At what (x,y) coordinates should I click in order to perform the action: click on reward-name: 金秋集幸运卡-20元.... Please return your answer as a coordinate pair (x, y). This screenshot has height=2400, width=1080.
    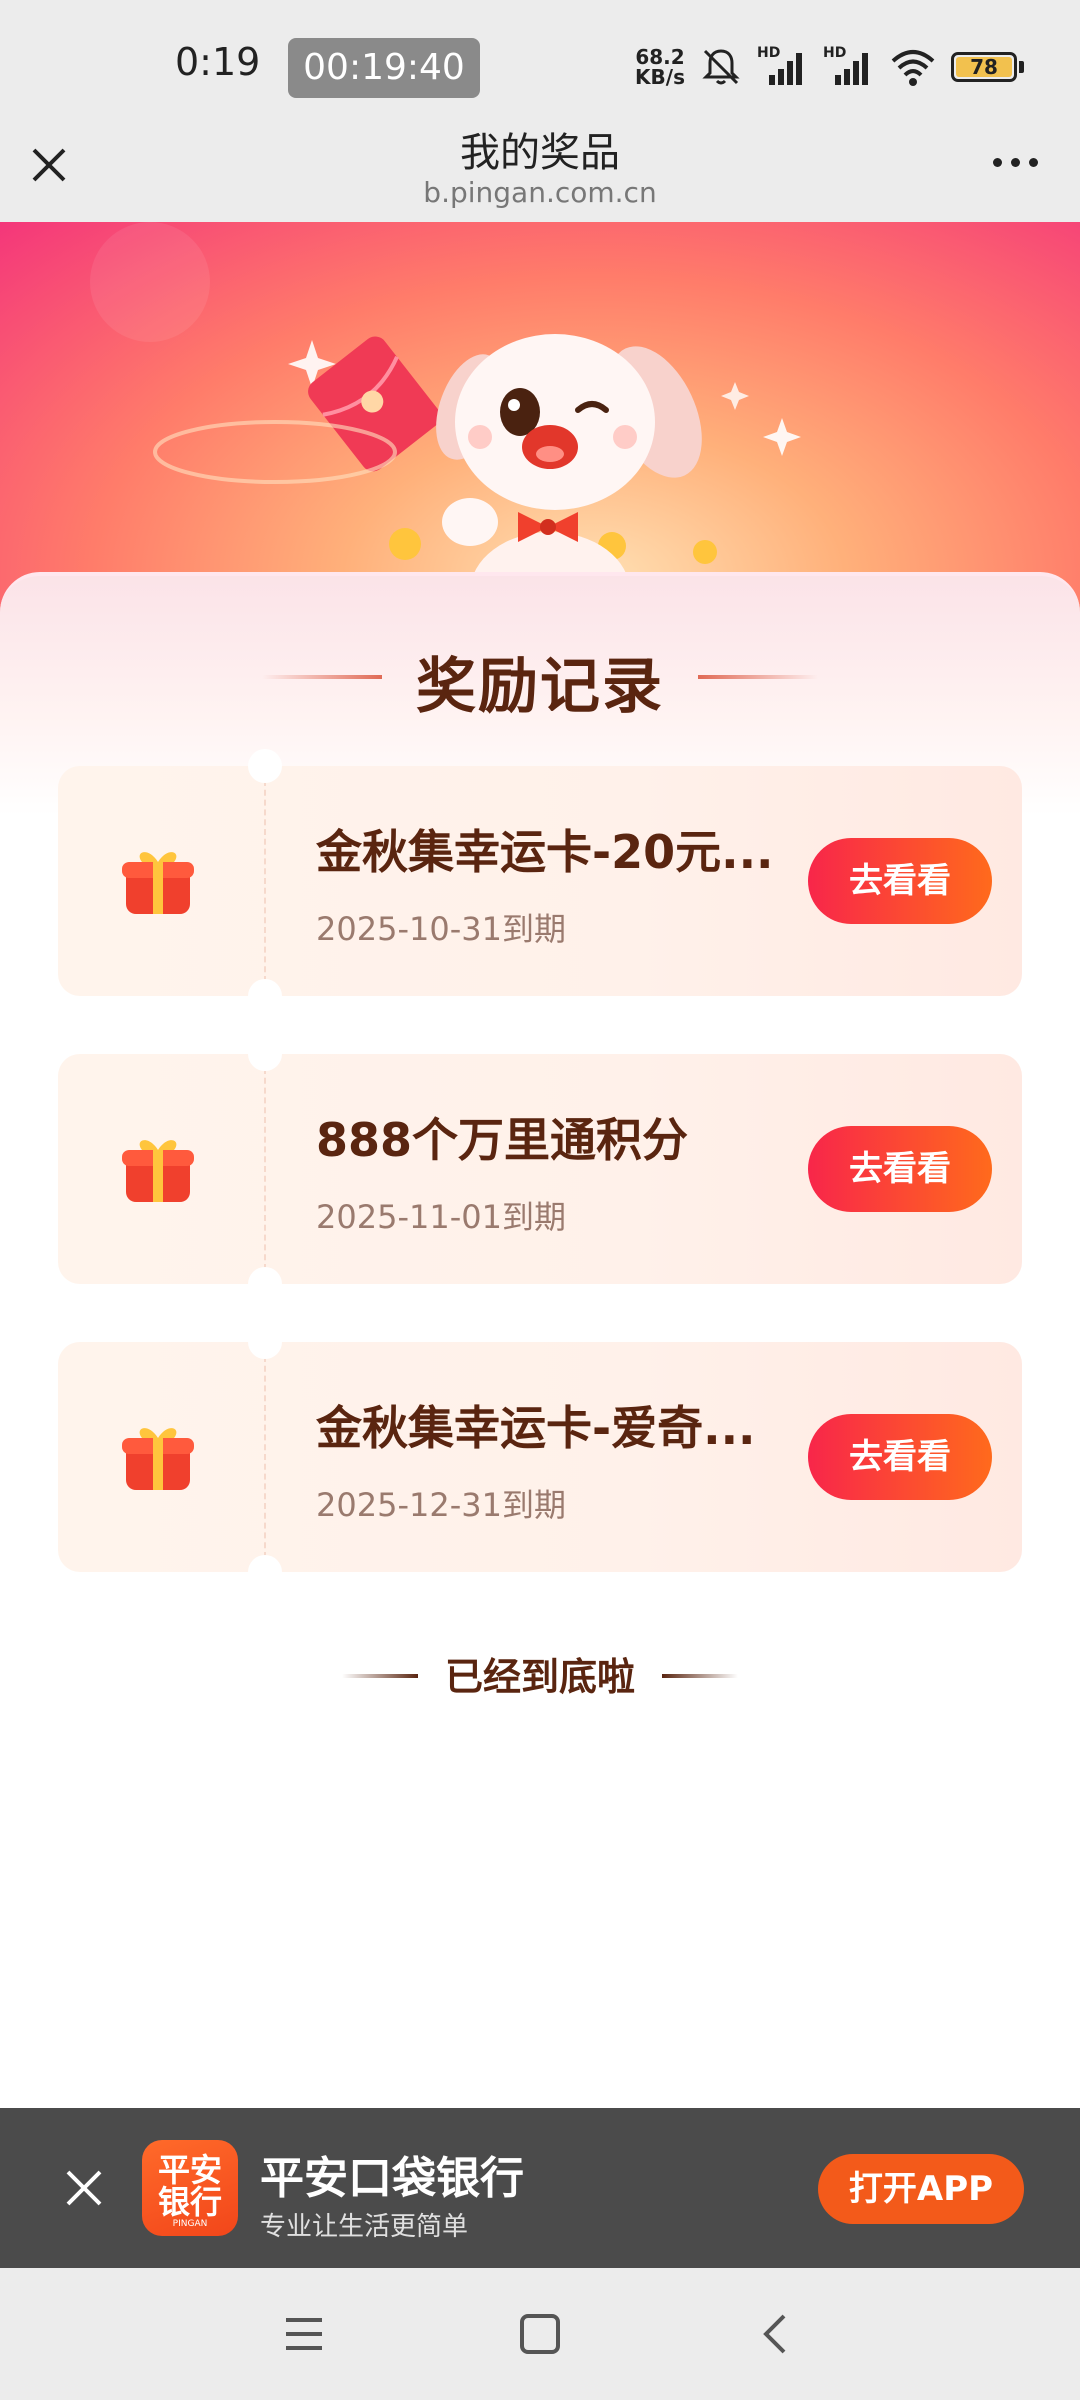
    Looking at the image, I should click on (545, 852).